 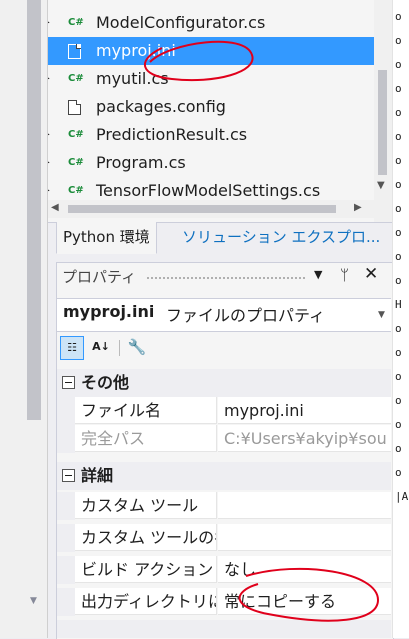 I want to click on property-row-custom-tool-namespace: カスタム ツールの名, so click(x=224, y=538).